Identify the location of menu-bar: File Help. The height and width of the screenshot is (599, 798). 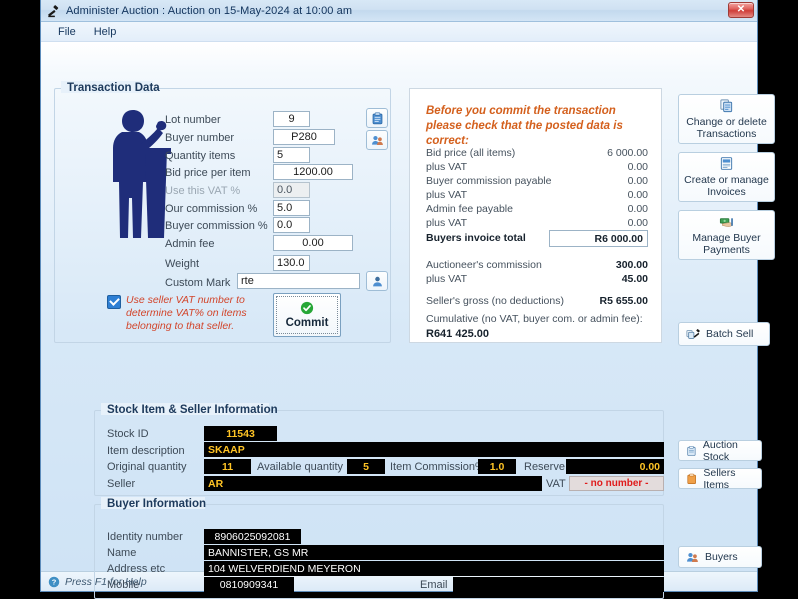
(399, 32).